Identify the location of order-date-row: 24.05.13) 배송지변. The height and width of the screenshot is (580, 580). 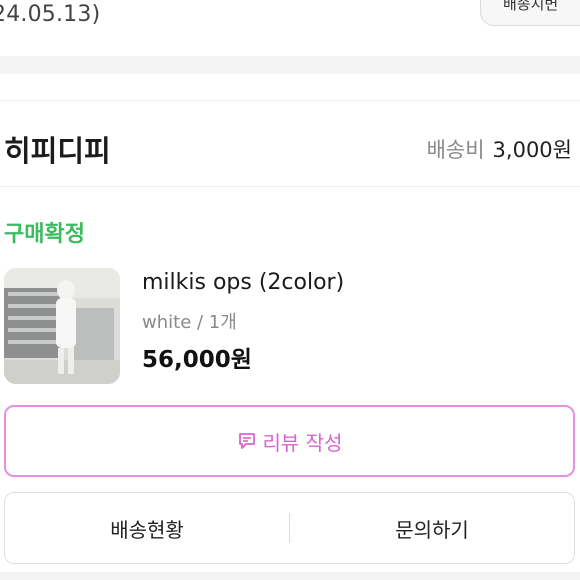
(290, 28).